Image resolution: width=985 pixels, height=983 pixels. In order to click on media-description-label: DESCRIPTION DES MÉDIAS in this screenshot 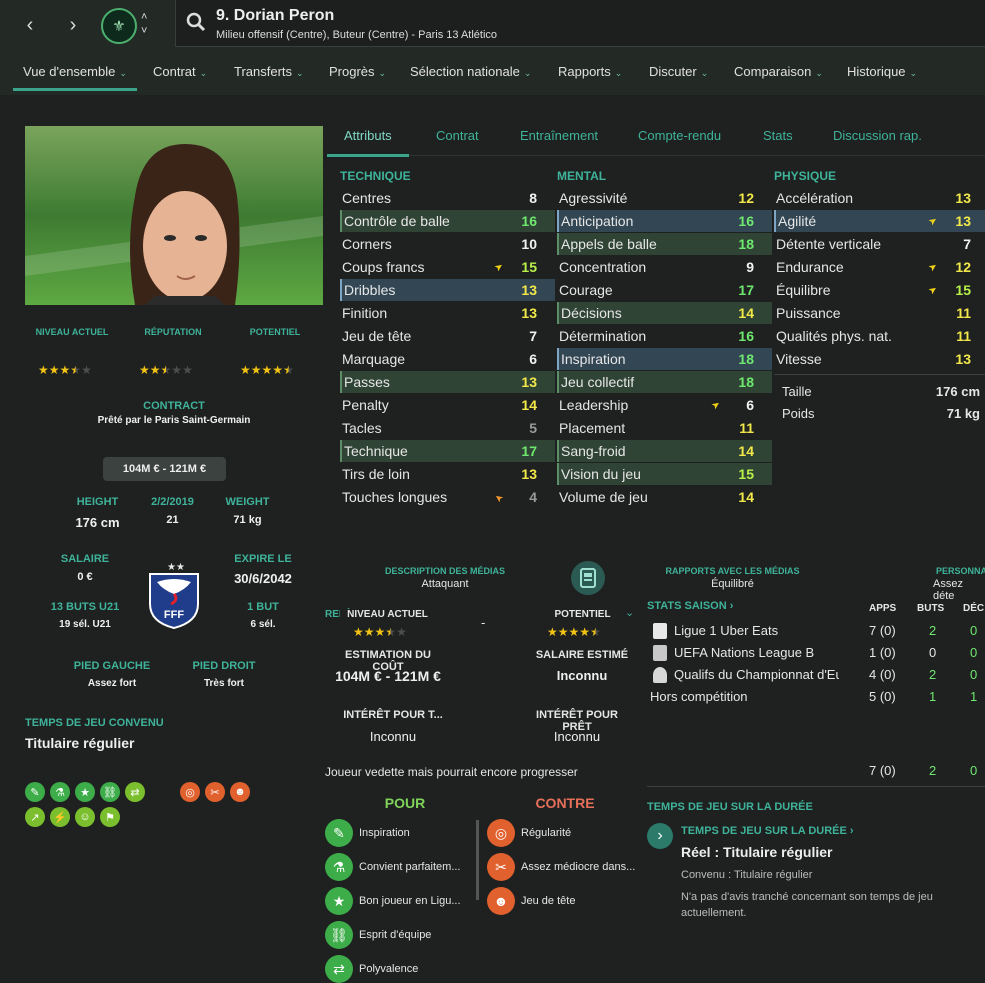, I will do `click(444, 571)`.